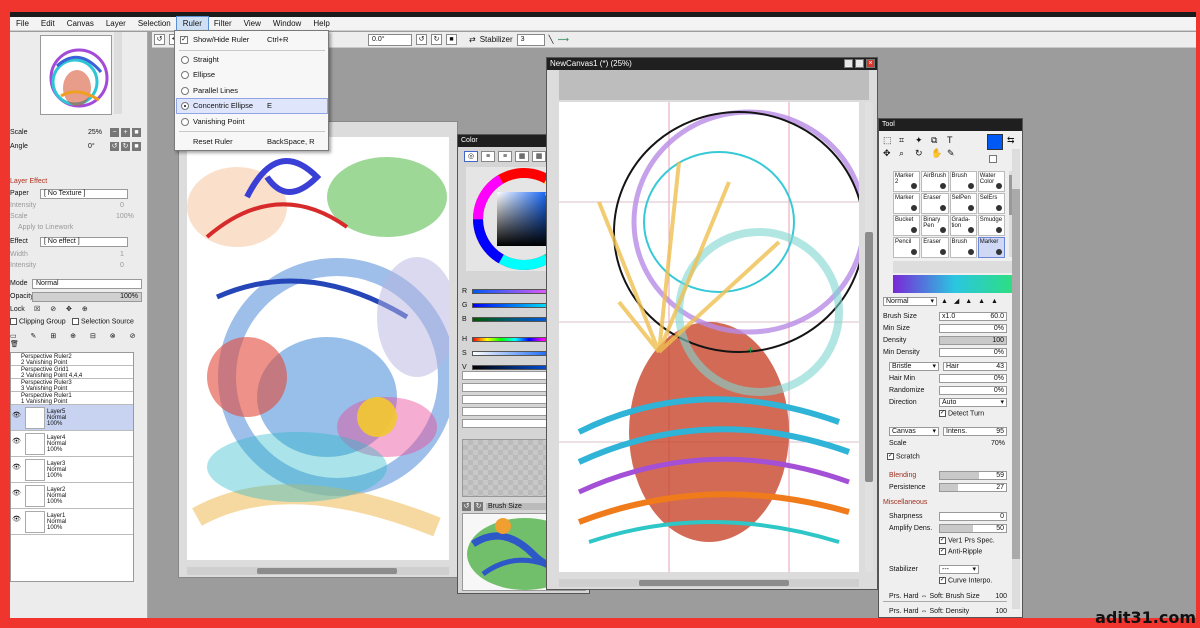 Image resolution: width=1200 pixels, height=628 pixels. I want to click on effect-select: [ No effect ], so click(84, 242).